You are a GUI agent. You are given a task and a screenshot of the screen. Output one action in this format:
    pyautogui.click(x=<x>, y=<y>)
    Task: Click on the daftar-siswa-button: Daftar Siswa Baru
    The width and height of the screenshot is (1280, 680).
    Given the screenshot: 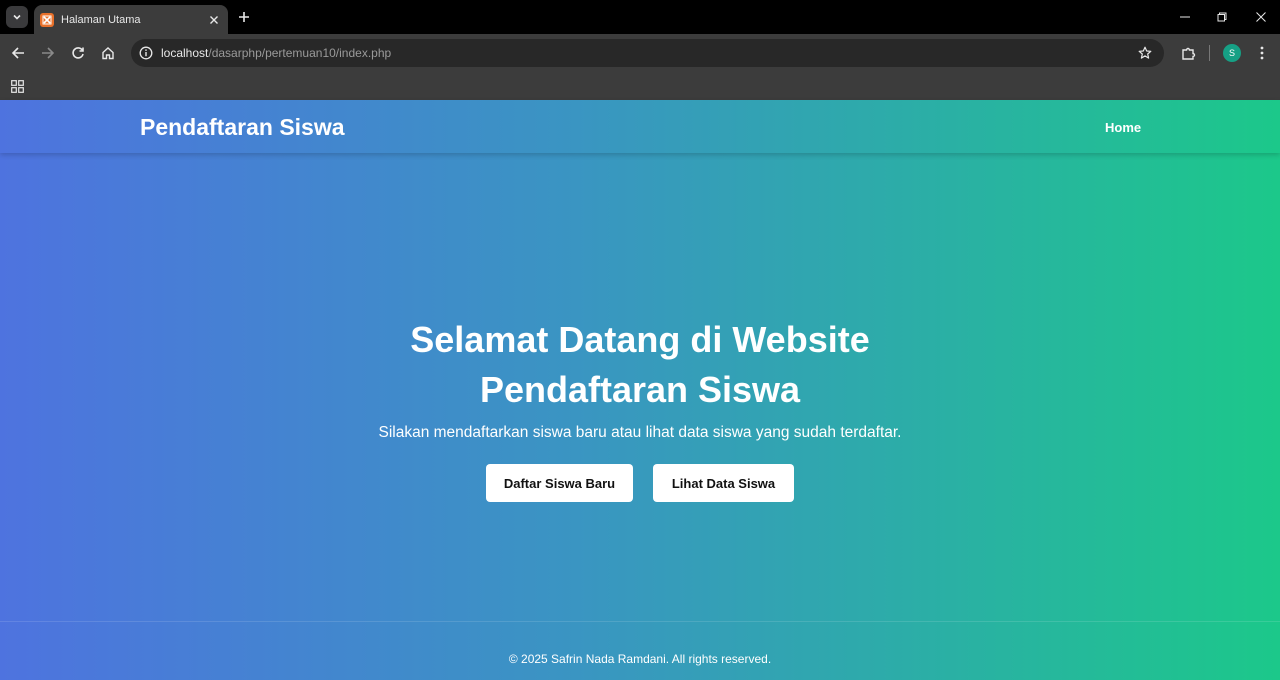 What is the action you would take?
    pyautogui.click(x=559, y=483)
    